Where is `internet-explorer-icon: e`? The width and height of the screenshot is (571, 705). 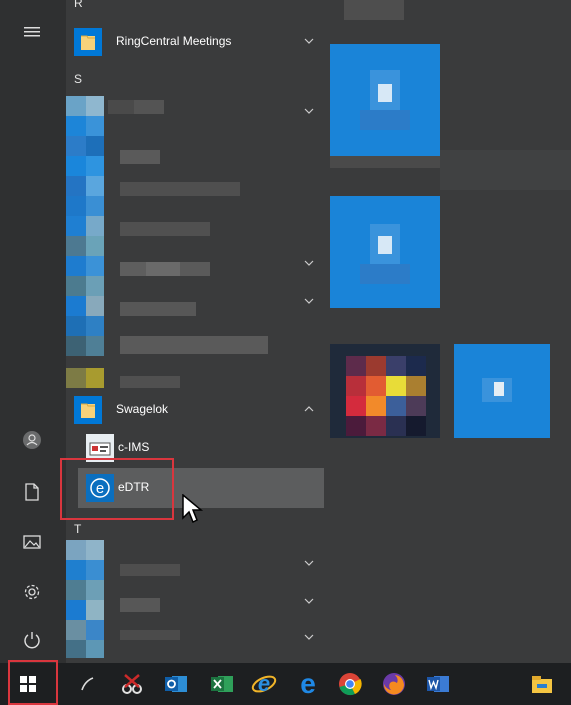 internet-explorer-icon: e is located at coordinates (264, 684).